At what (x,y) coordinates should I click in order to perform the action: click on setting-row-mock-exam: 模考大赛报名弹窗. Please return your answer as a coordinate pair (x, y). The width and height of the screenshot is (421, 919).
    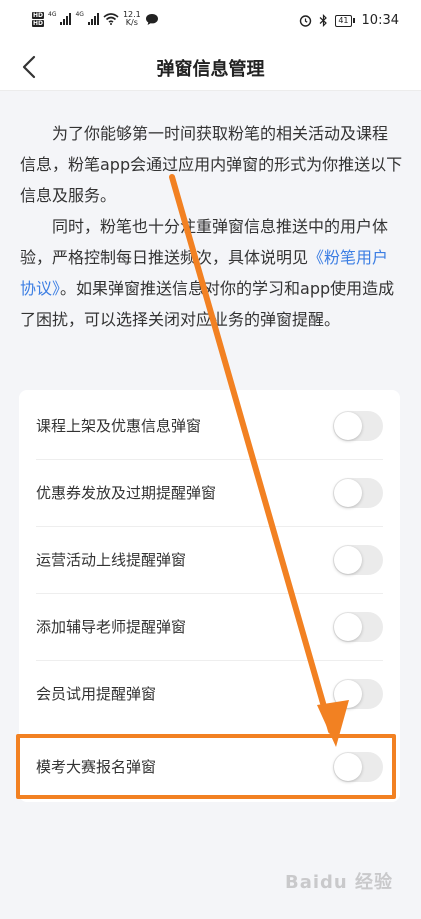
    Looking at the image, I should click on (209, 766).